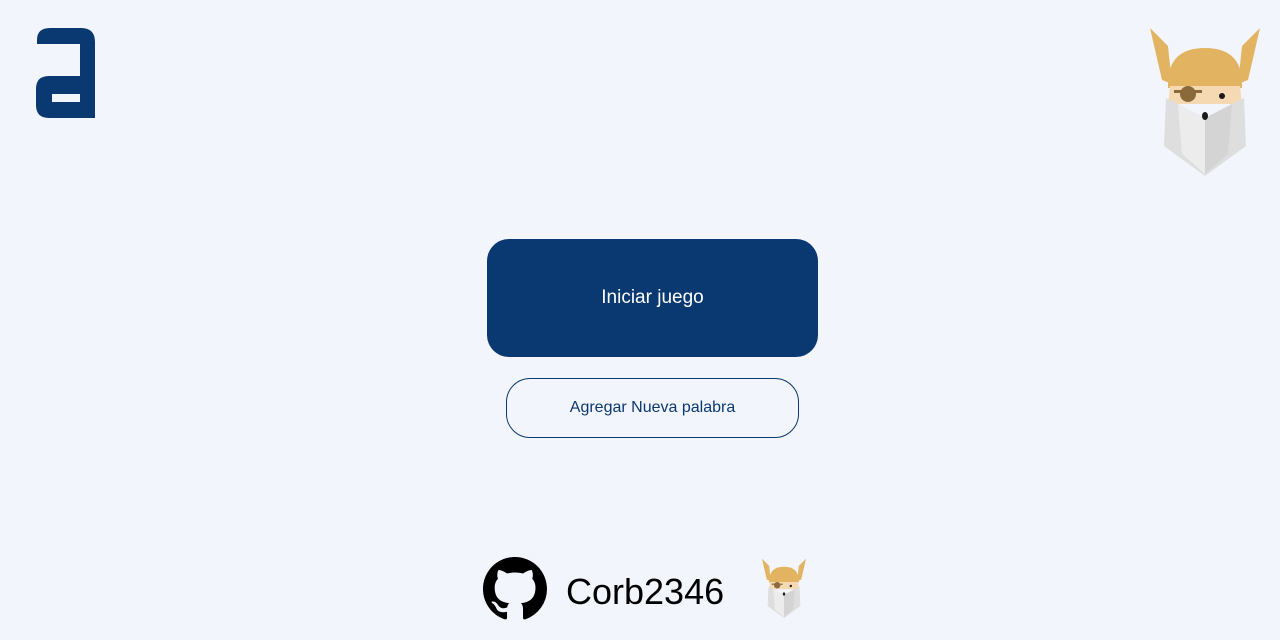 The image size is (1280, 640). I want to click on viking-mascot-icon, so click(1205, 101).